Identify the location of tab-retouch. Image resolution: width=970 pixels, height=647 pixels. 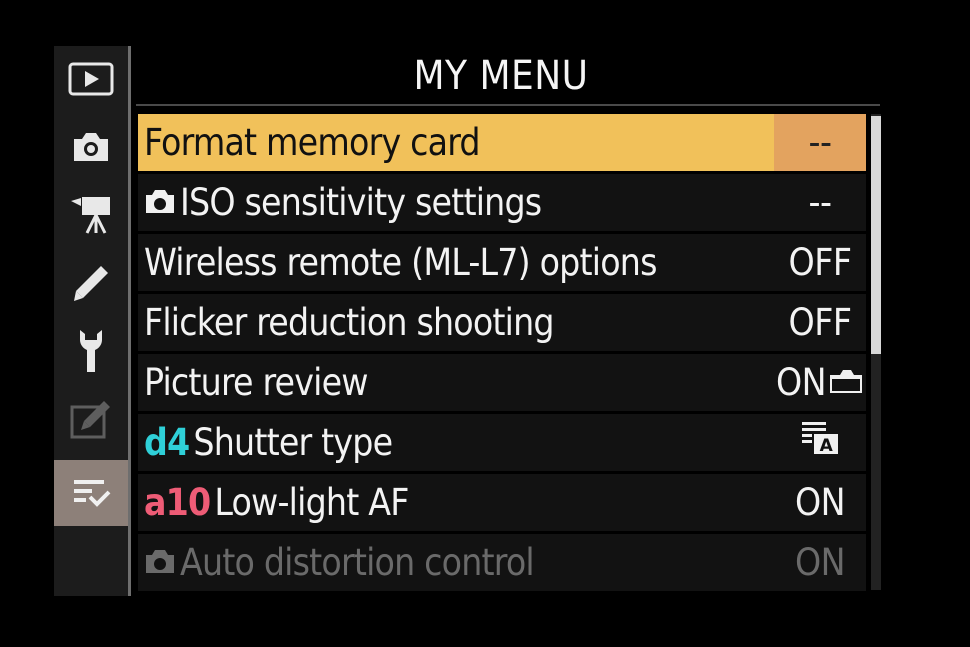
(91, 419).